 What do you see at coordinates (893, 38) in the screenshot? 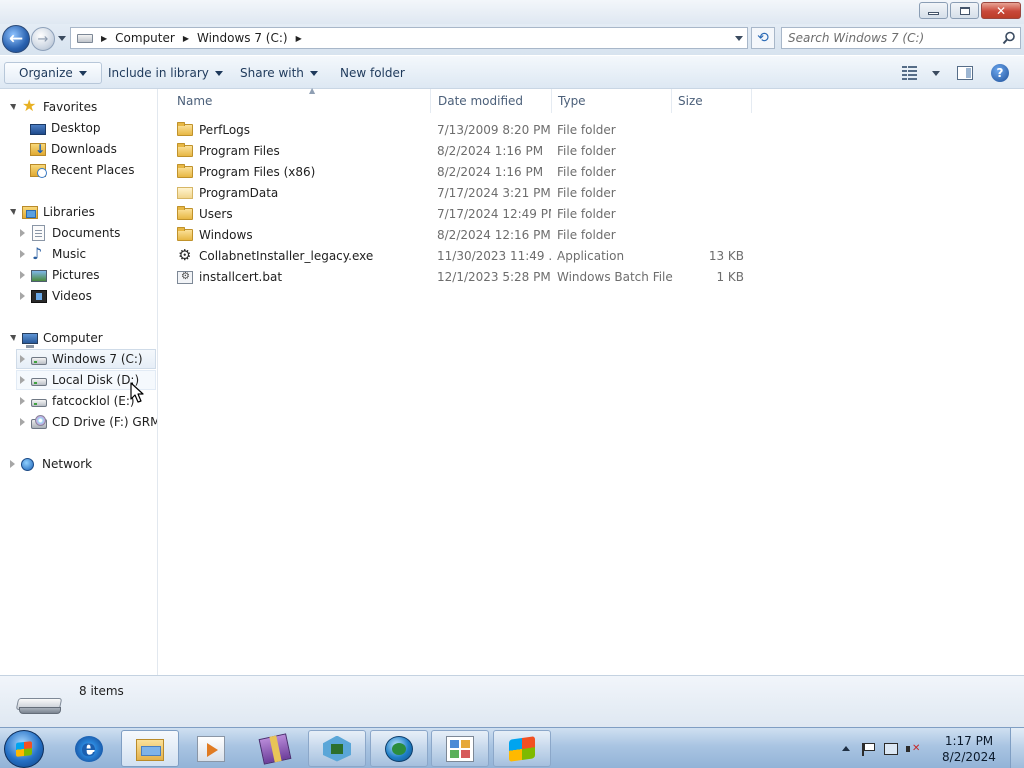
I see `search-input` at bounding box center [893, 38].